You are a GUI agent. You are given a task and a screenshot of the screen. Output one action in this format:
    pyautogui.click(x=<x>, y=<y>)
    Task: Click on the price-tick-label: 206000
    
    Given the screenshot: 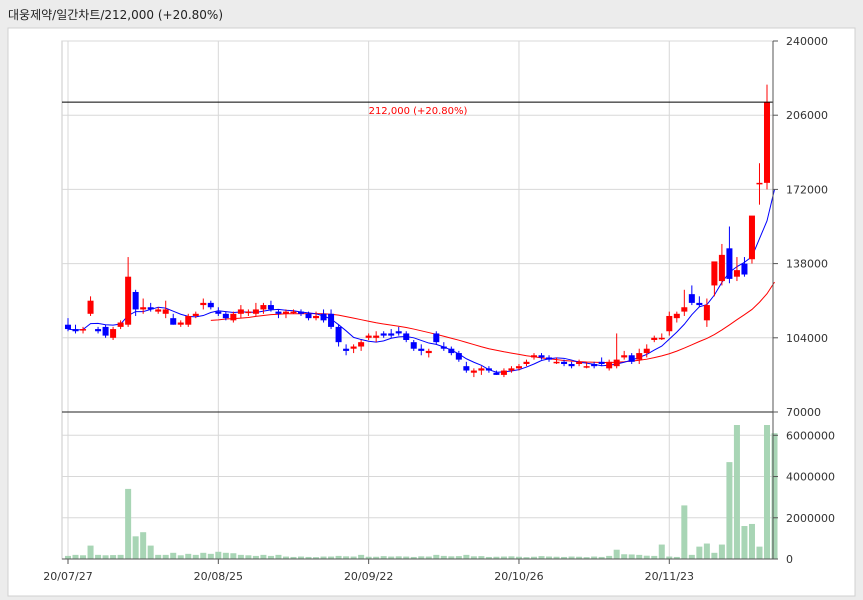 What is the action you would take?
    pyautogui.click(x=807, y=115)
    